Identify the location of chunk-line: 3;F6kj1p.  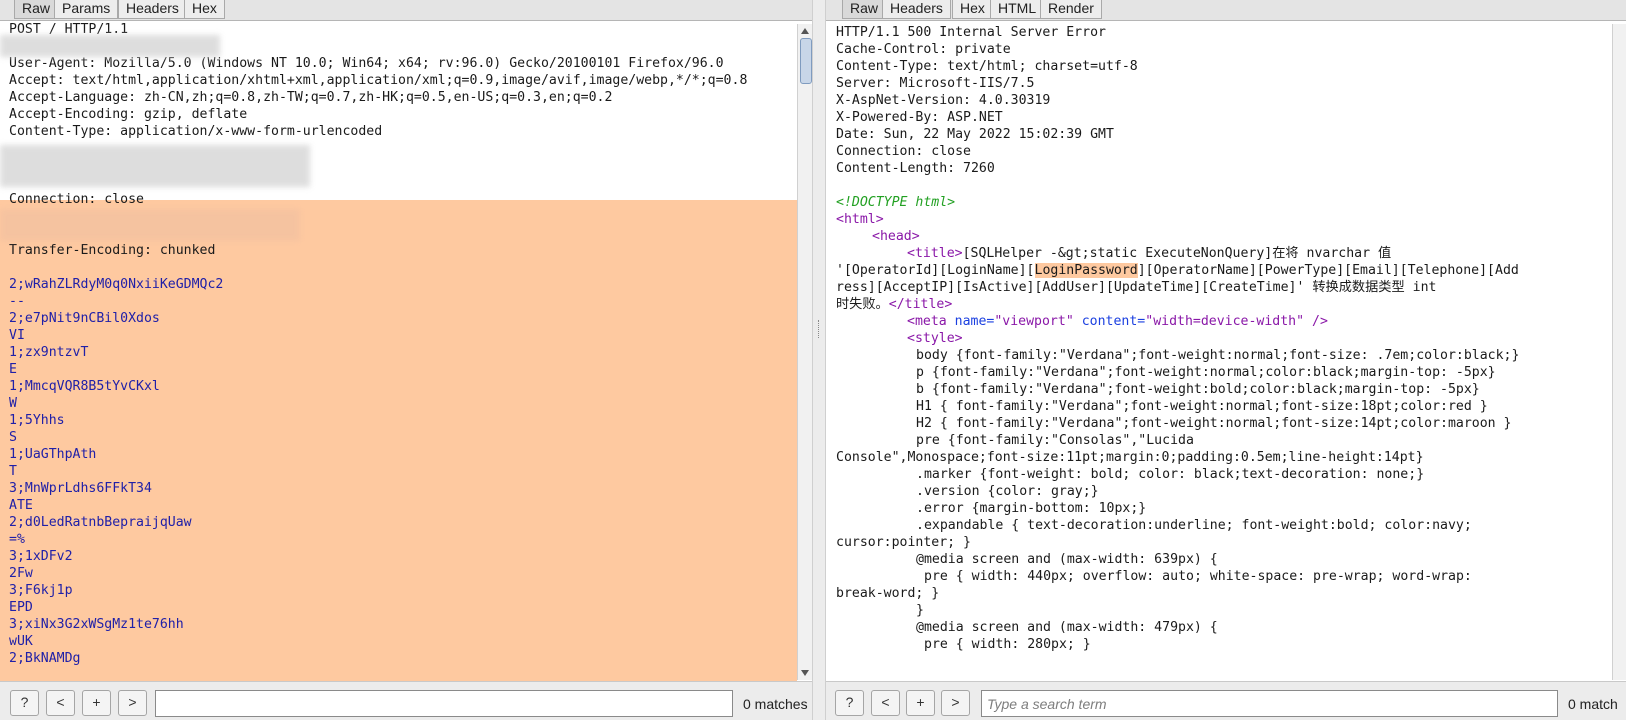
(41, 590).